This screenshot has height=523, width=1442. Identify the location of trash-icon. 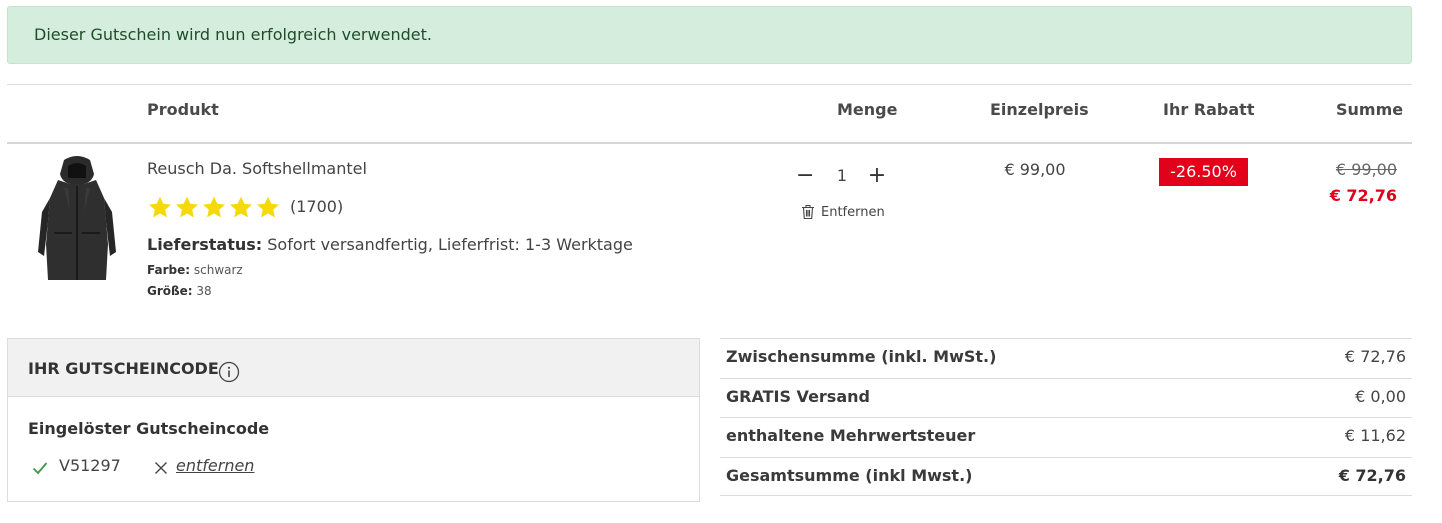
(808, 212).